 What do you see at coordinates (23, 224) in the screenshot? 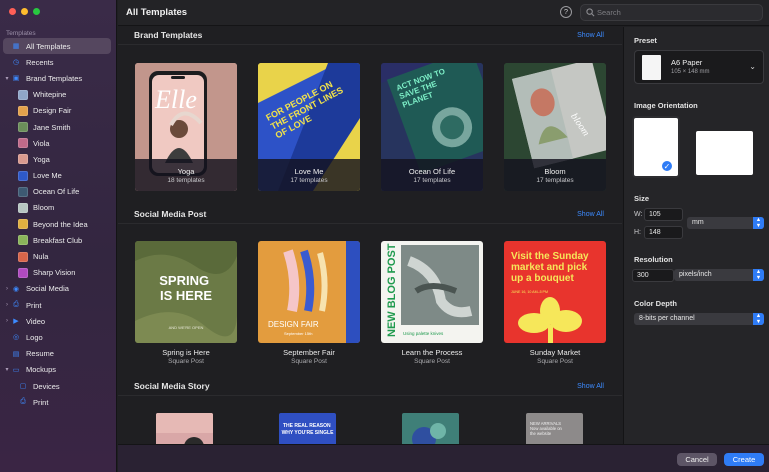
I see `beyond-thumb` at bounding box center [23, 224].